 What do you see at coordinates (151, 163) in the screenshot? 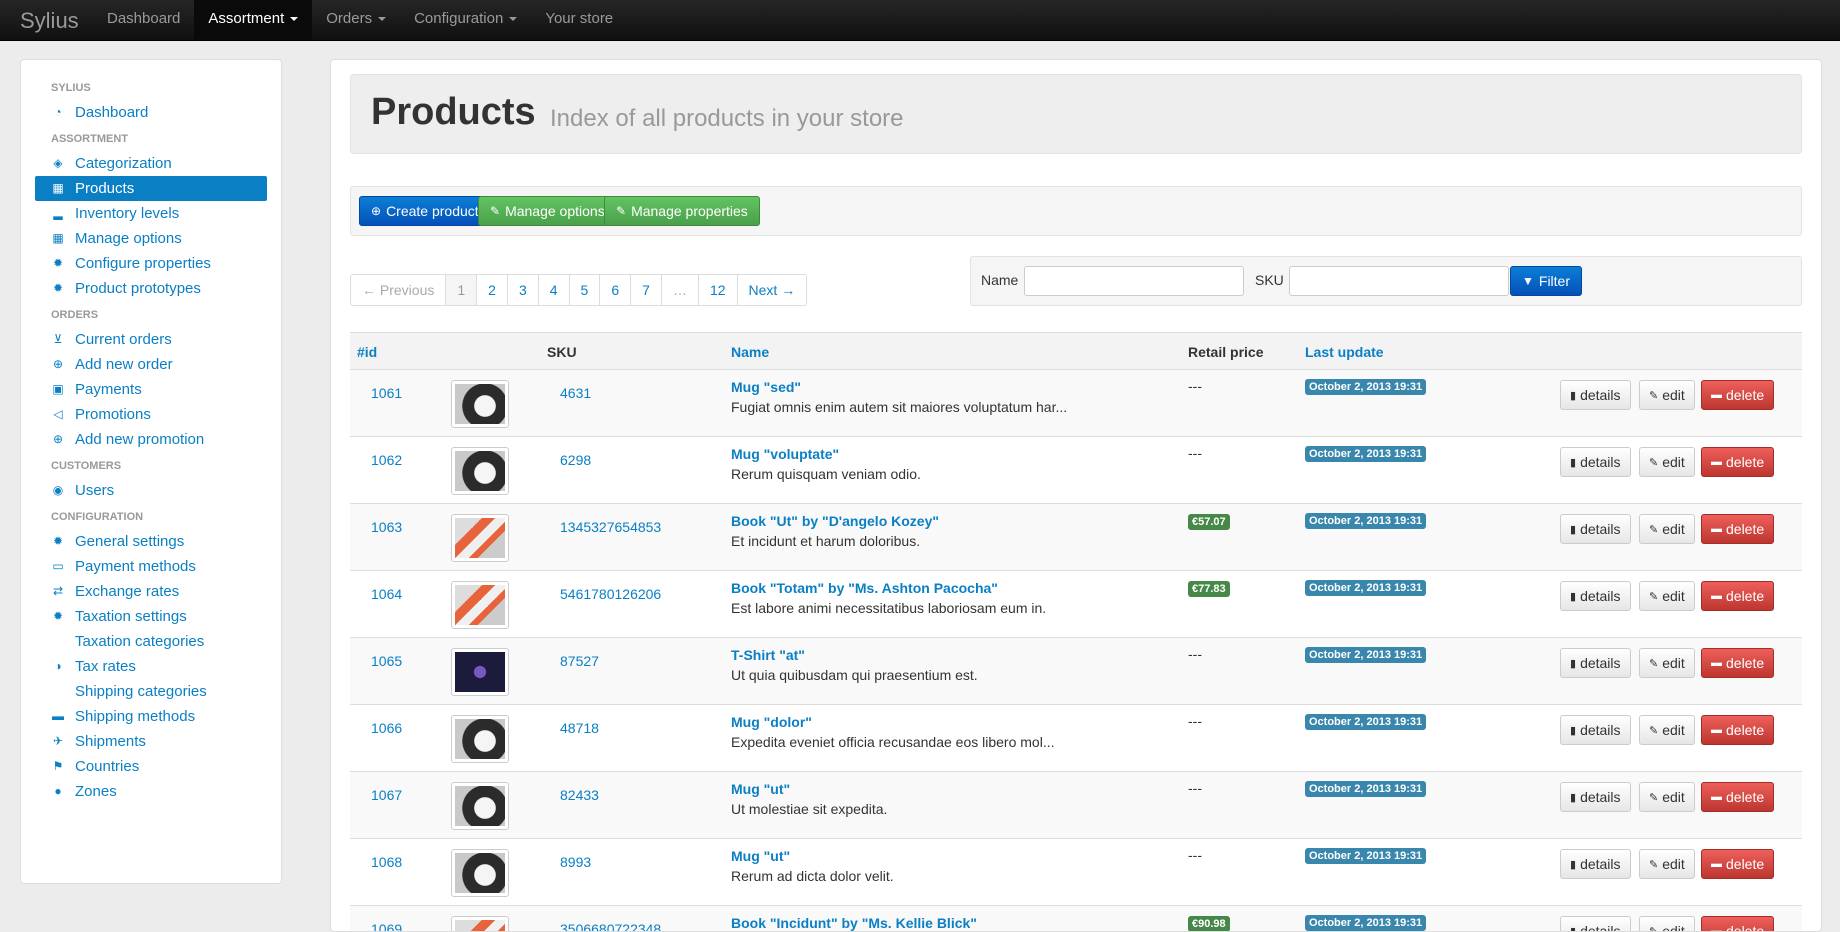
I see `sidebar-item-categorization: ◈ Categorization` at bounding box center [151, 163].